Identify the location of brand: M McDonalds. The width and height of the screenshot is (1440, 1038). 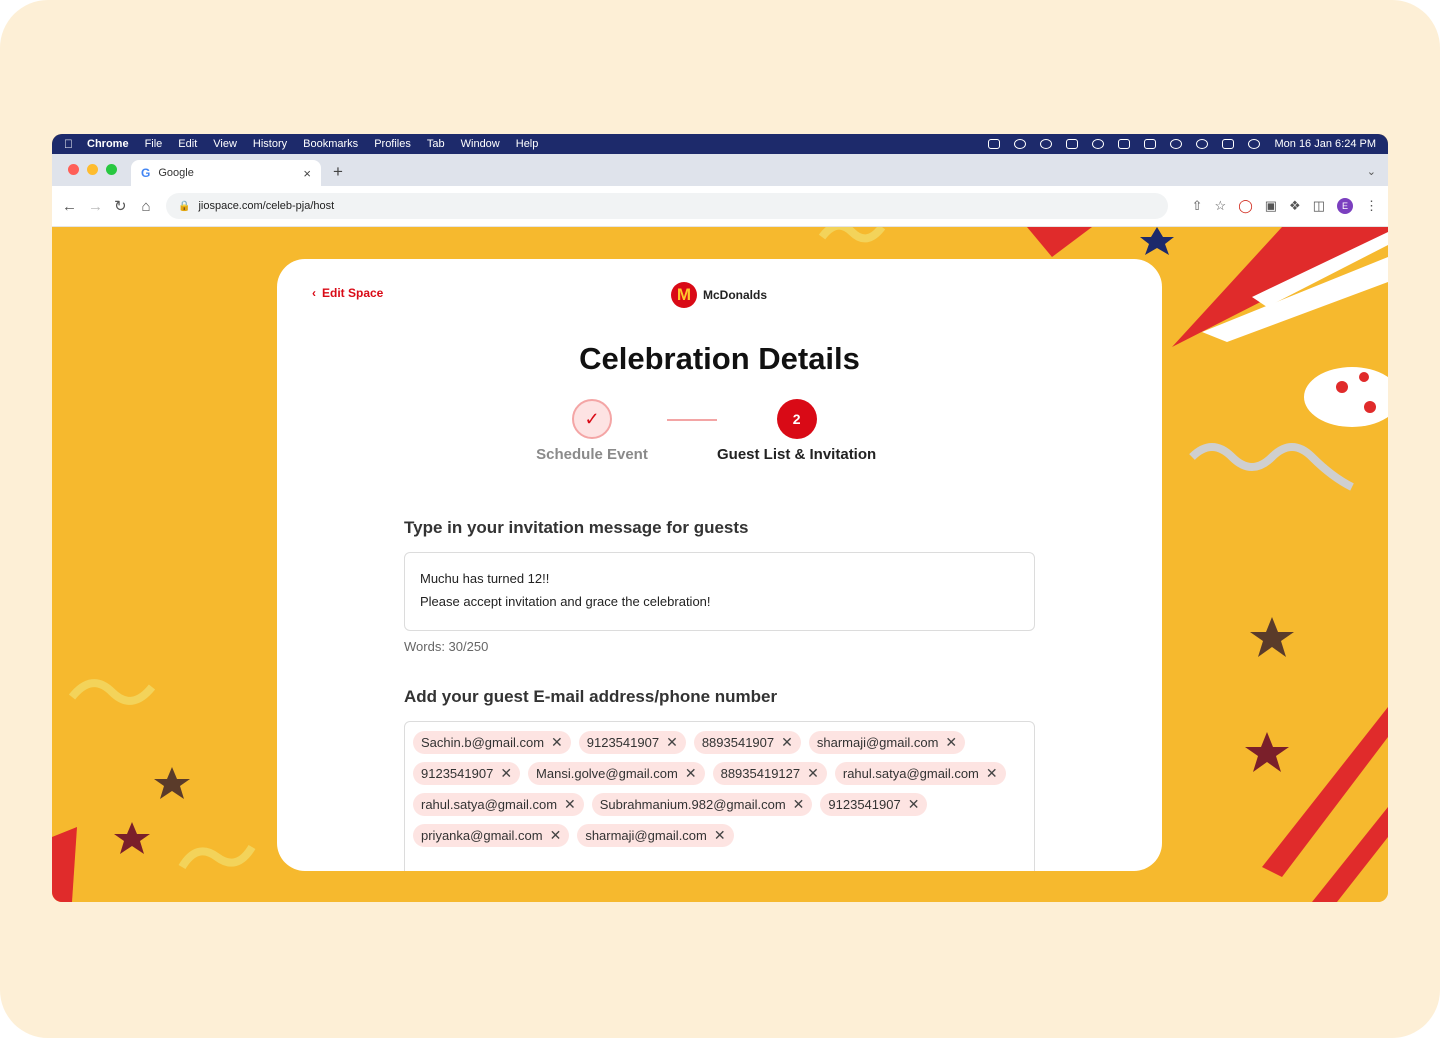
(719, 295).